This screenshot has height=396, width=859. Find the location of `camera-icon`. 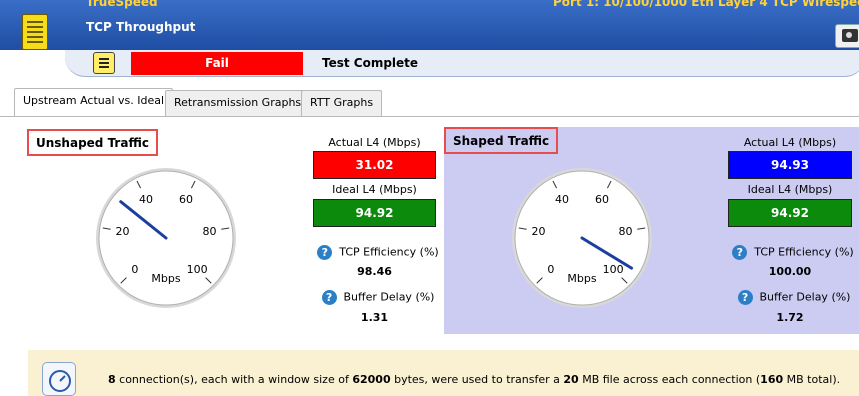

camera-icon is located at coordinates (850, 35).